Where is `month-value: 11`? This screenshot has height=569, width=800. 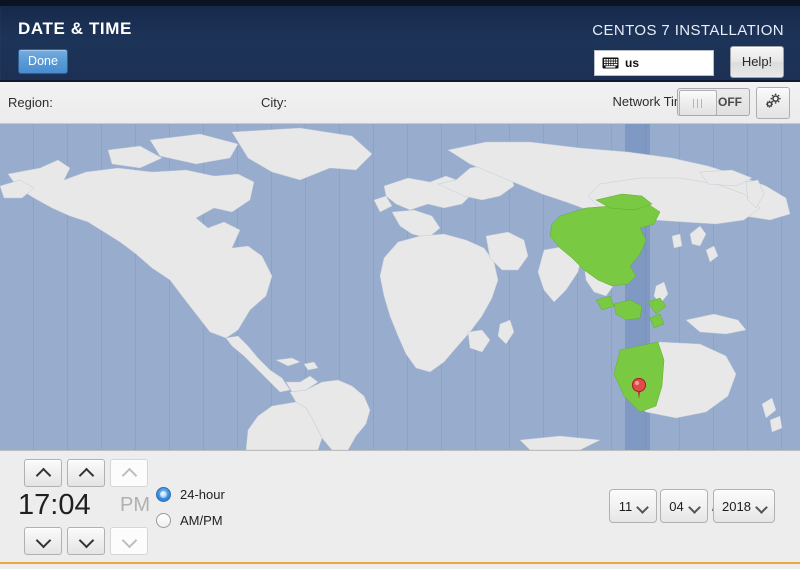 month-value: 11 is located at coordinates (625, 506).